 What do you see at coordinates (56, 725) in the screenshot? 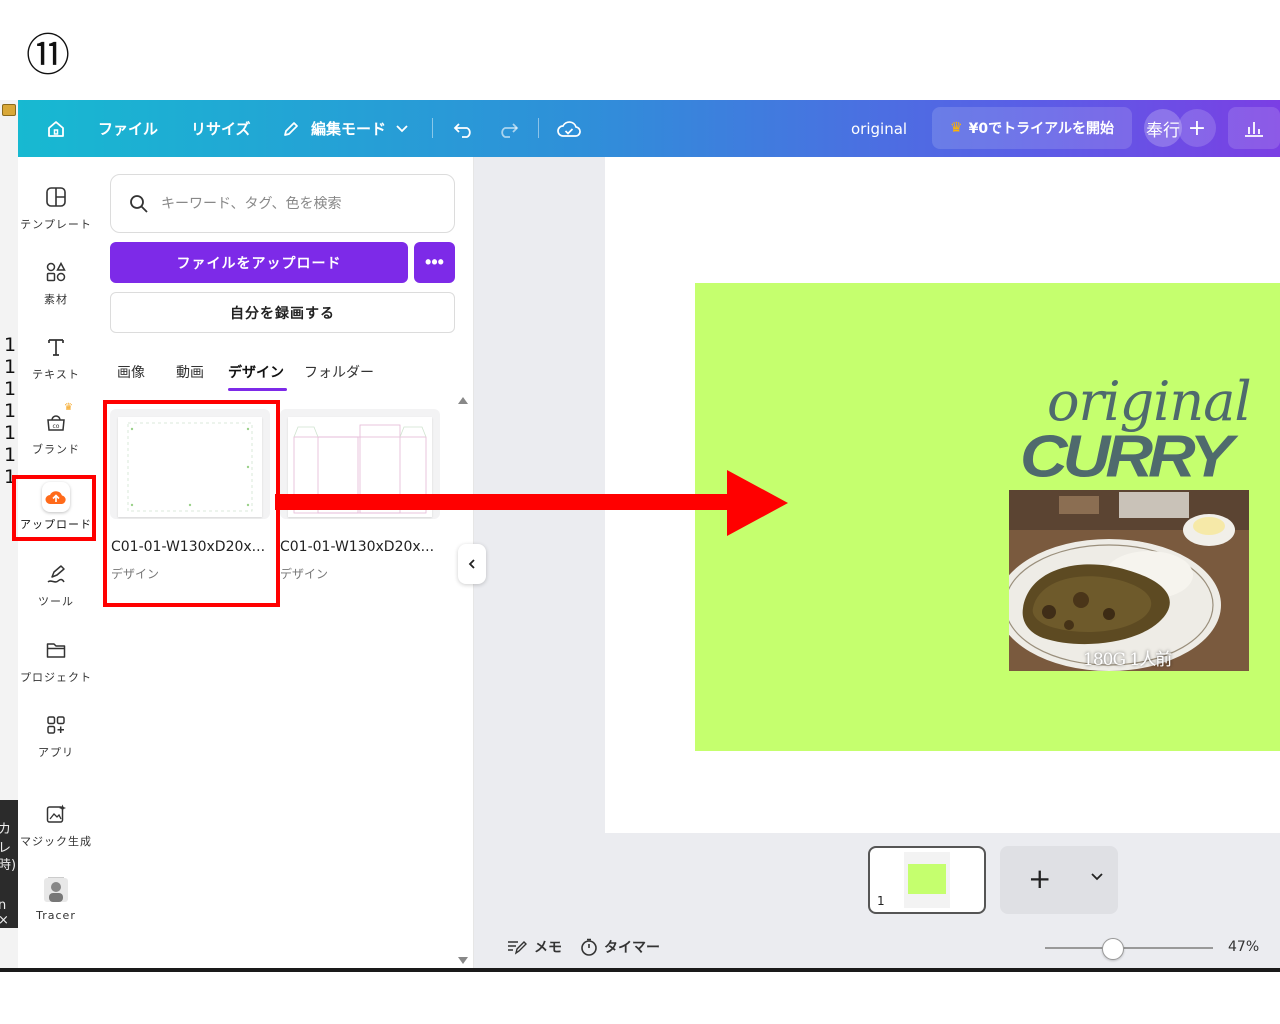
I see `apps-icon` at bounding box center [56, 725].